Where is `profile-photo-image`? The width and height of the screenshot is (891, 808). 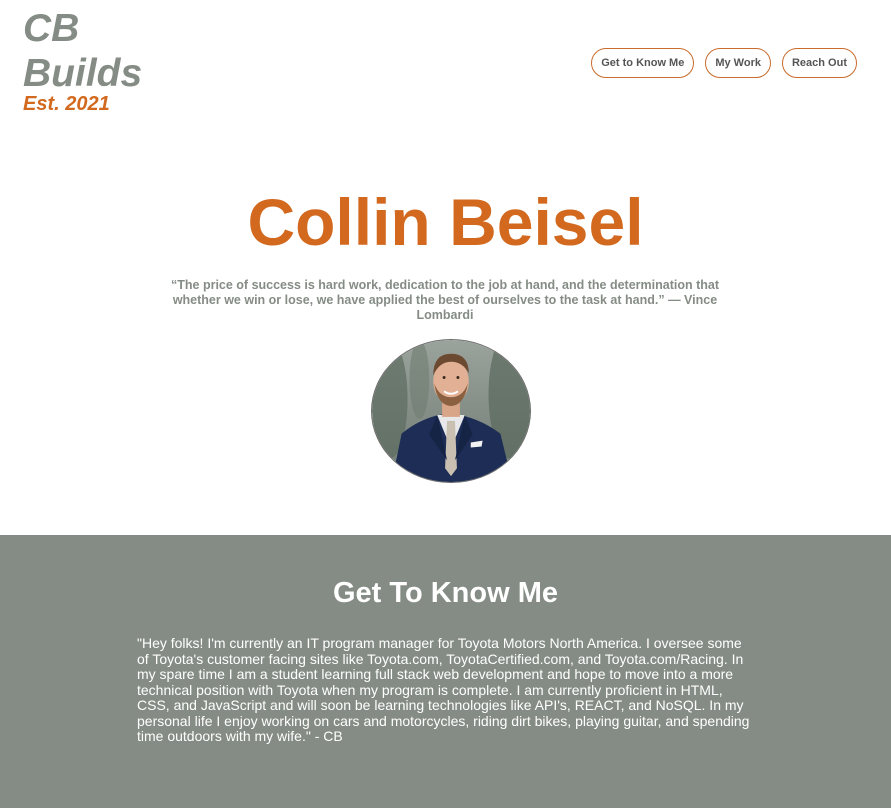
profile-photo-image is located at coordinates (451, 411).